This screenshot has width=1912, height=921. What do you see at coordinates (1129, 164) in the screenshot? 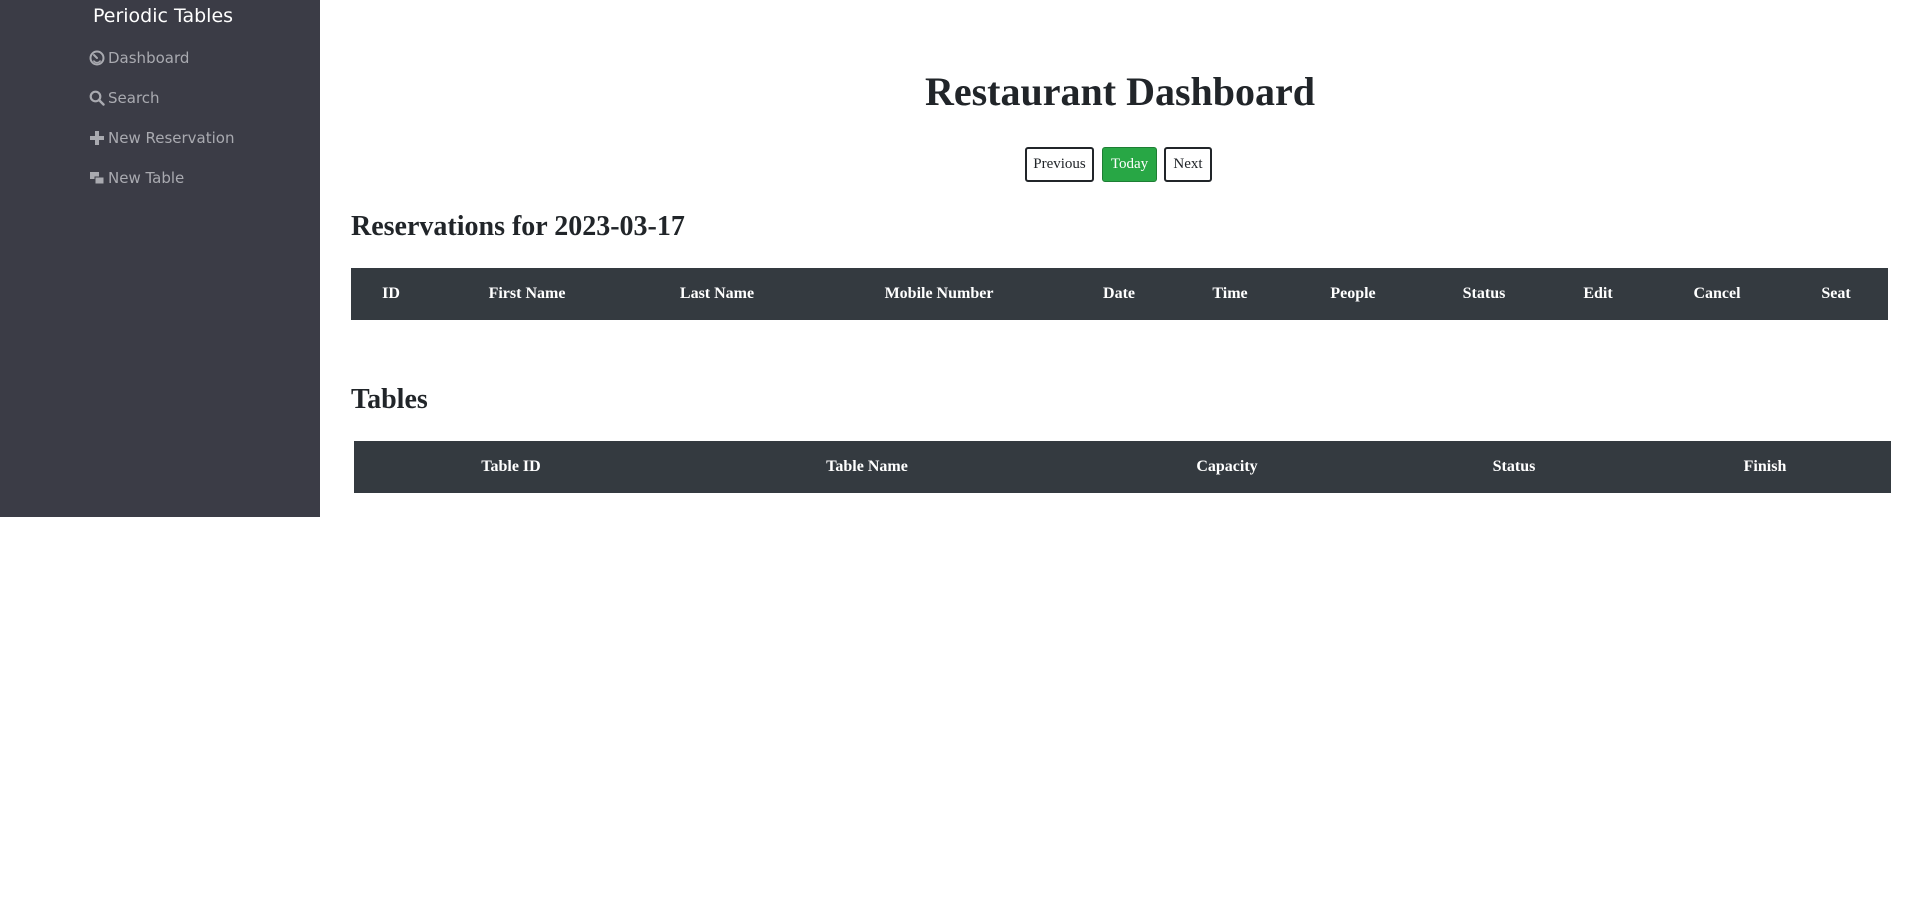
I see `today-button: Today` at bounding box center [1129, 164].